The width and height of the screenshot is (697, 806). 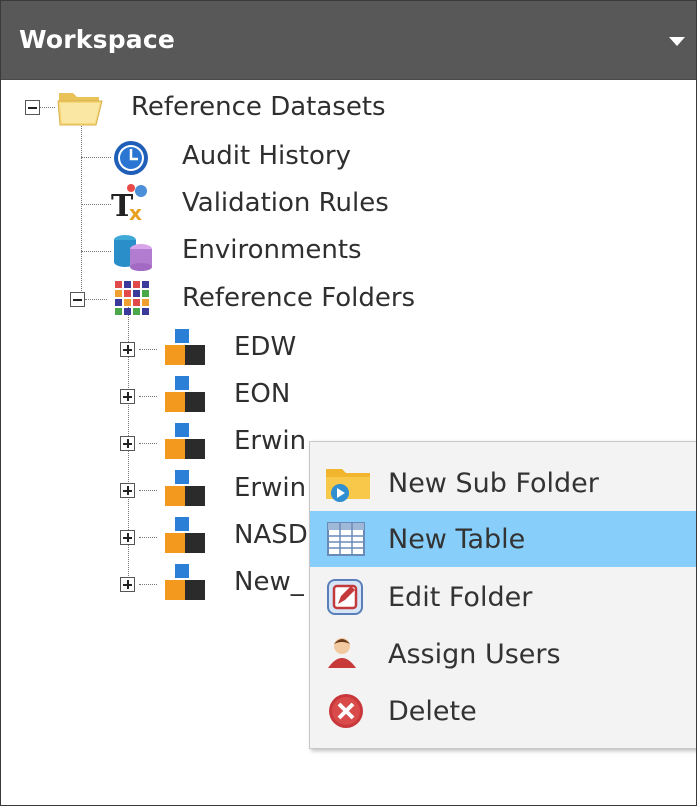 I want to click on tree-node-reference-datasets: Reference Datasets, so click(x=258, y=107).